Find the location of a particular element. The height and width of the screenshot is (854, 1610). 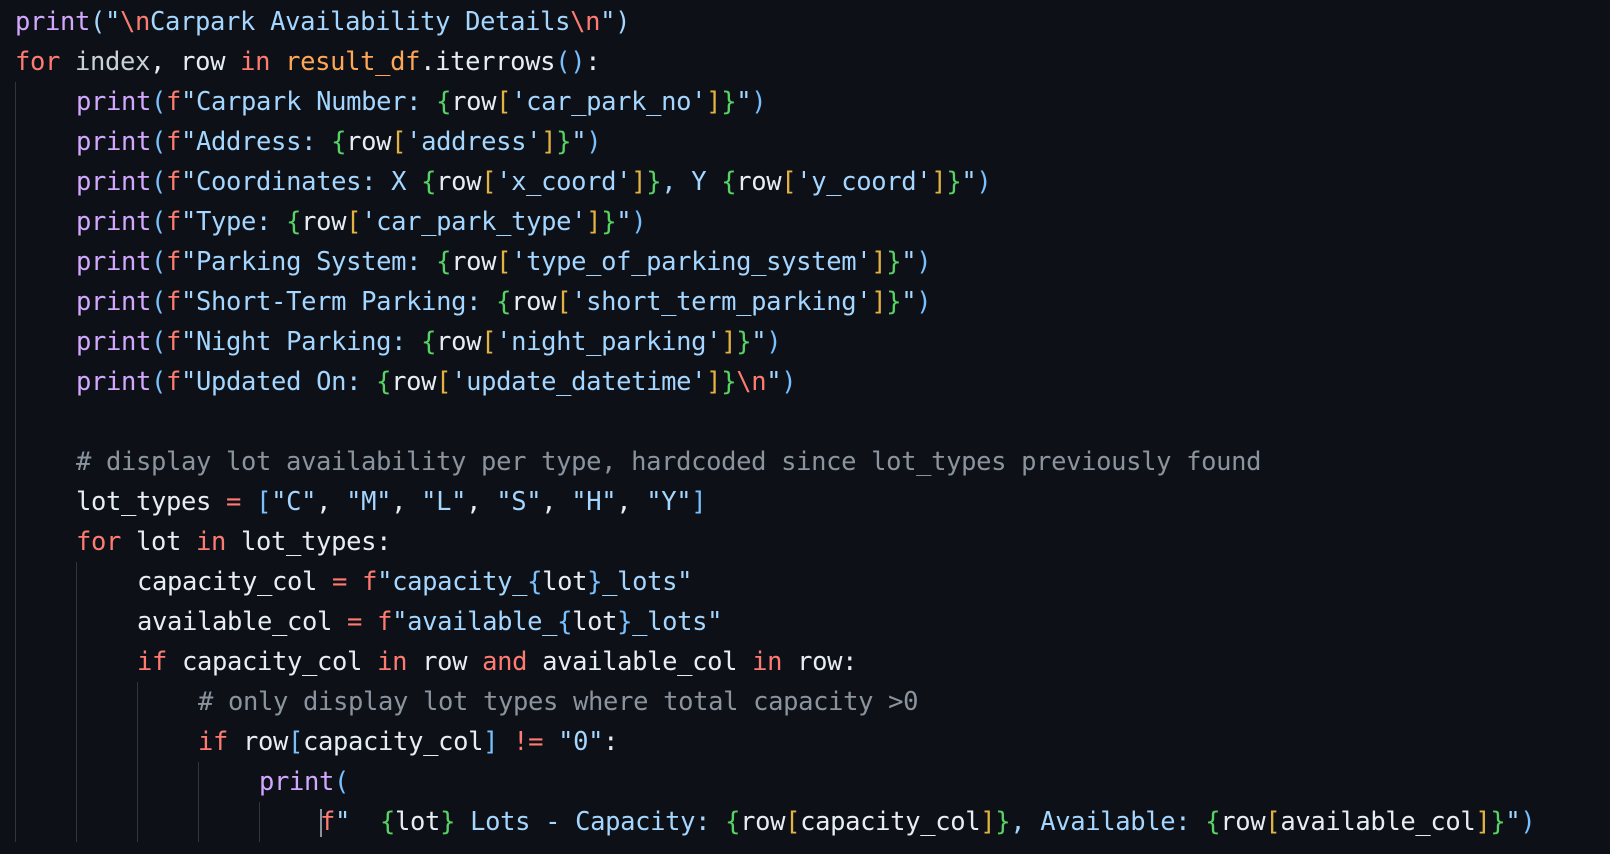

code-line: available_col = f"available_{lot}_lots" is located at coordinates (812, 622).